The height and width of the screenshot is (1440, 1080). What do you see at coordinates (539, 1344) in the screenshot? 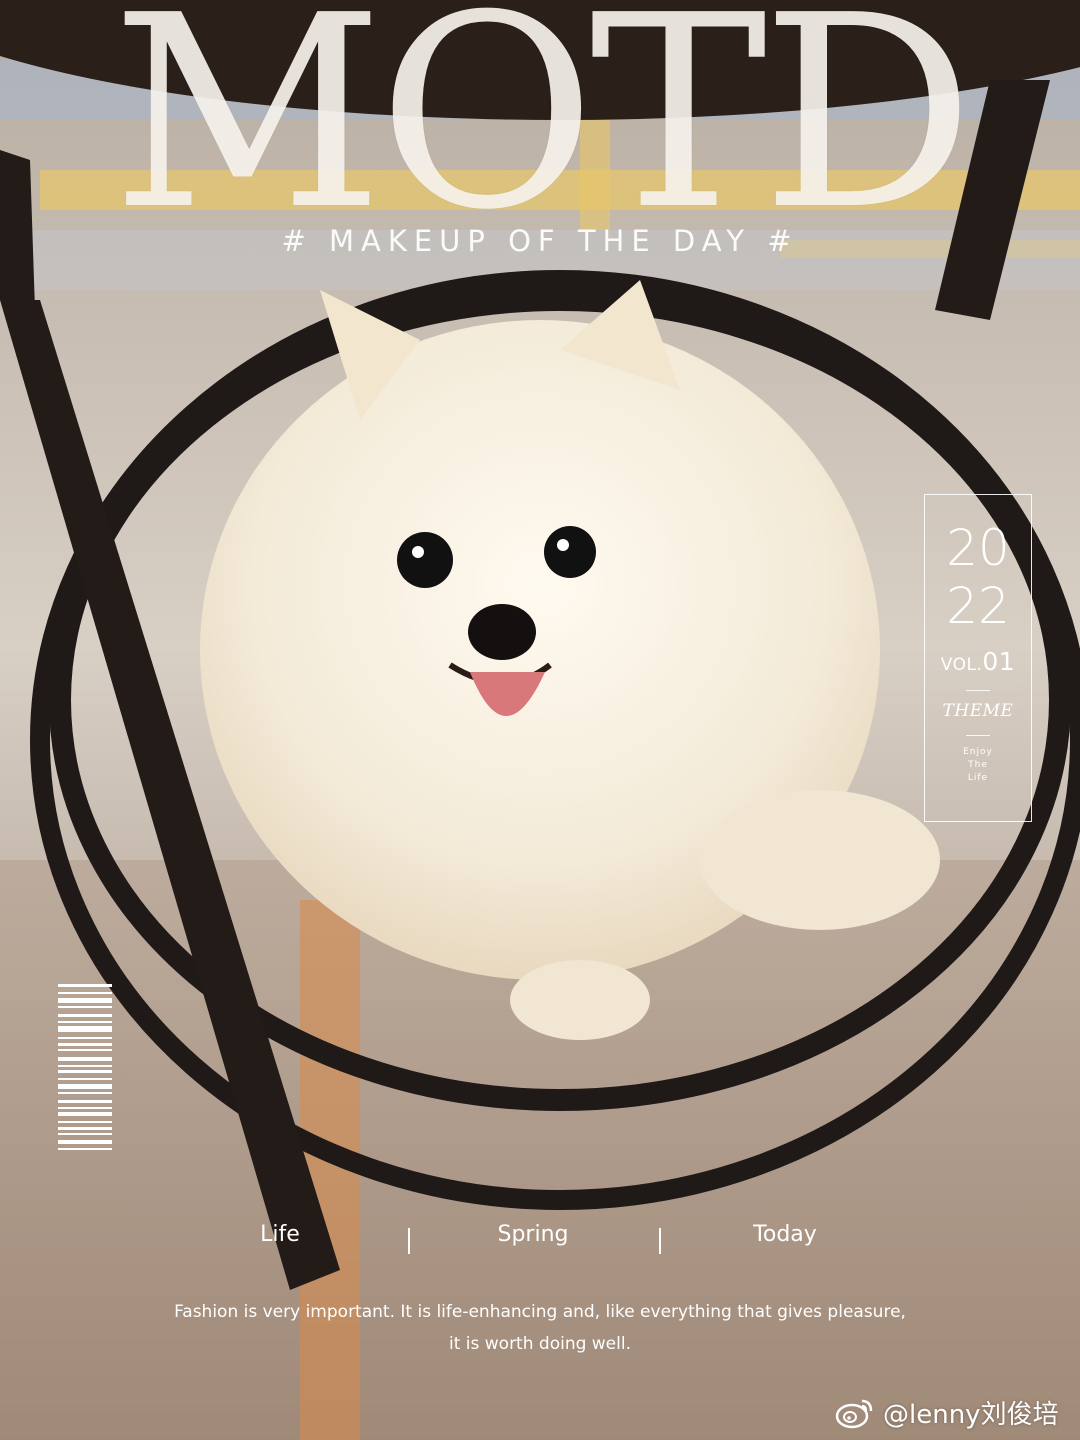
I see `quote-line-2: it is worth doing well.` at bounding box center [539, 1344].